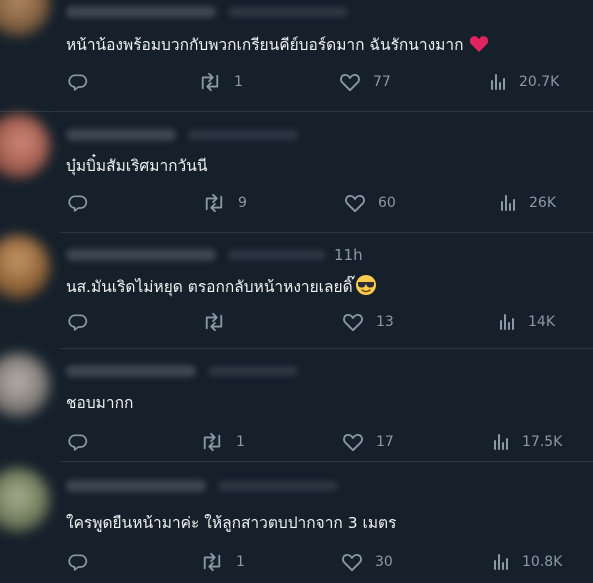 This screenshot has height=583, width=593. I want to click on retweet-button, so click(220, 322).